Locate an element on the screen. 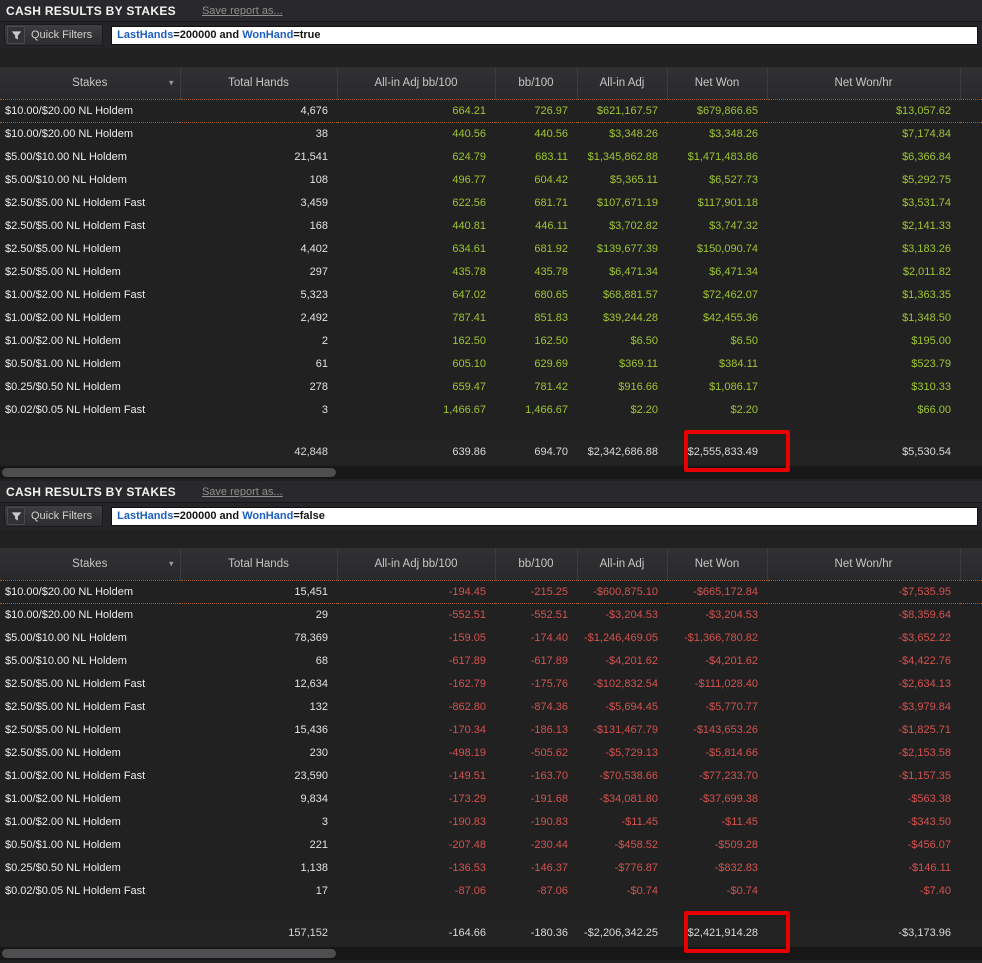 Image resolution: width=982 pixels, height=963 pixels. page-title: CASH RESULTS BY STAKES is located at coordinates (91, 10).